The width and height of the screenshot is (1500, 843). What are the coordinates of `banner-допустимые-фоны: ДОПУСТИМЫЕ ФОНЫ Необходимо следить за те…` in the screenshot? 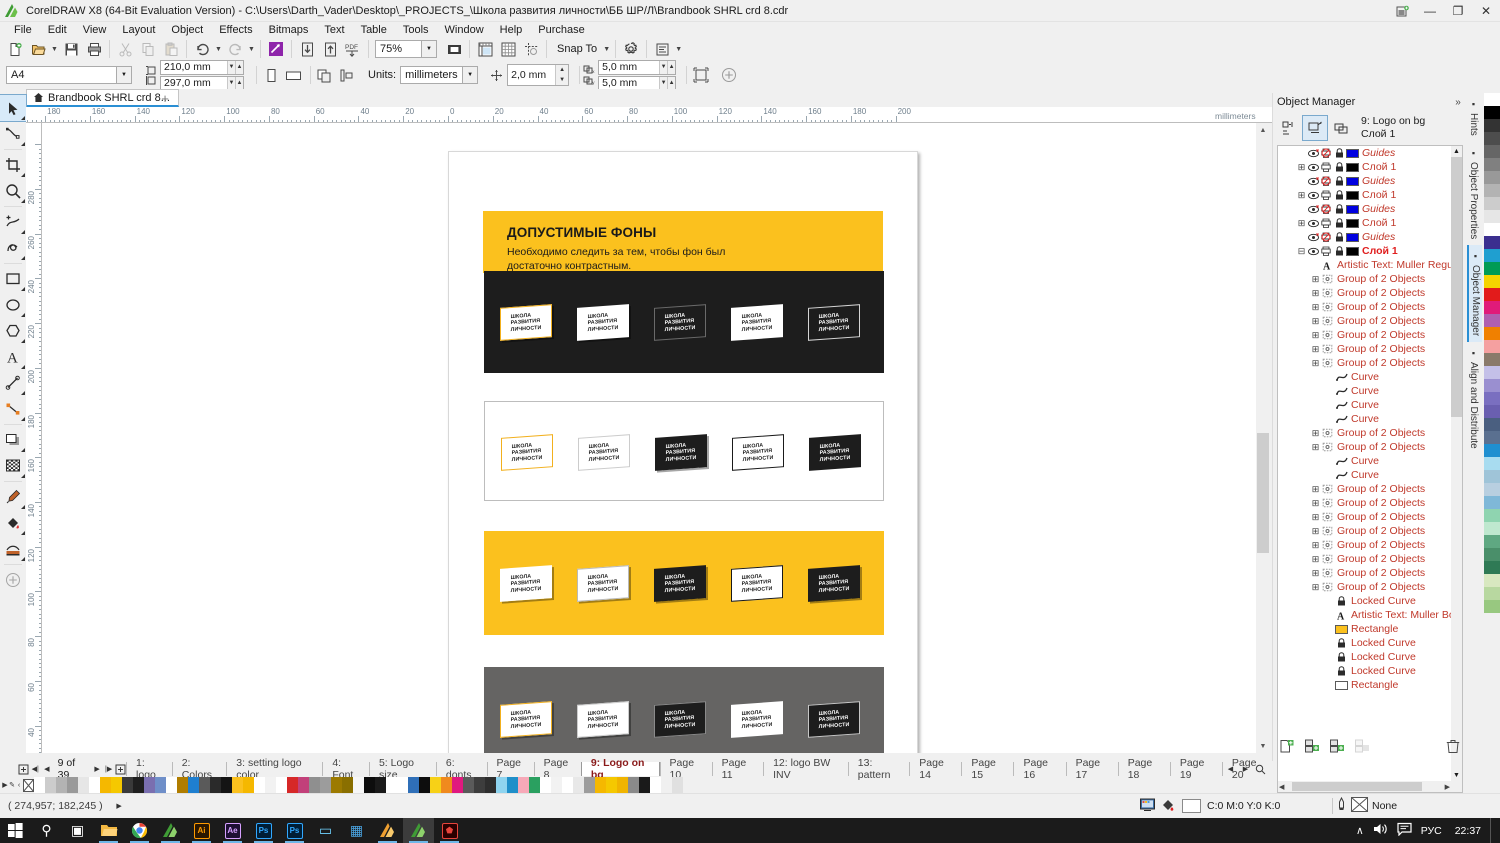 It's located at (683, 242).